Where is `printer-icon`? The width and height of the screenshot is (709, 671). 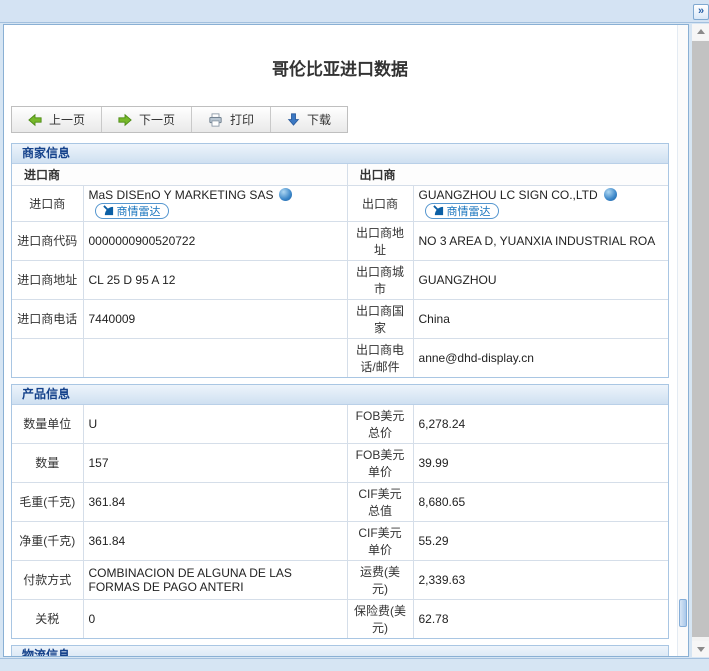 printer-icon is located at coordinates (215, 119).